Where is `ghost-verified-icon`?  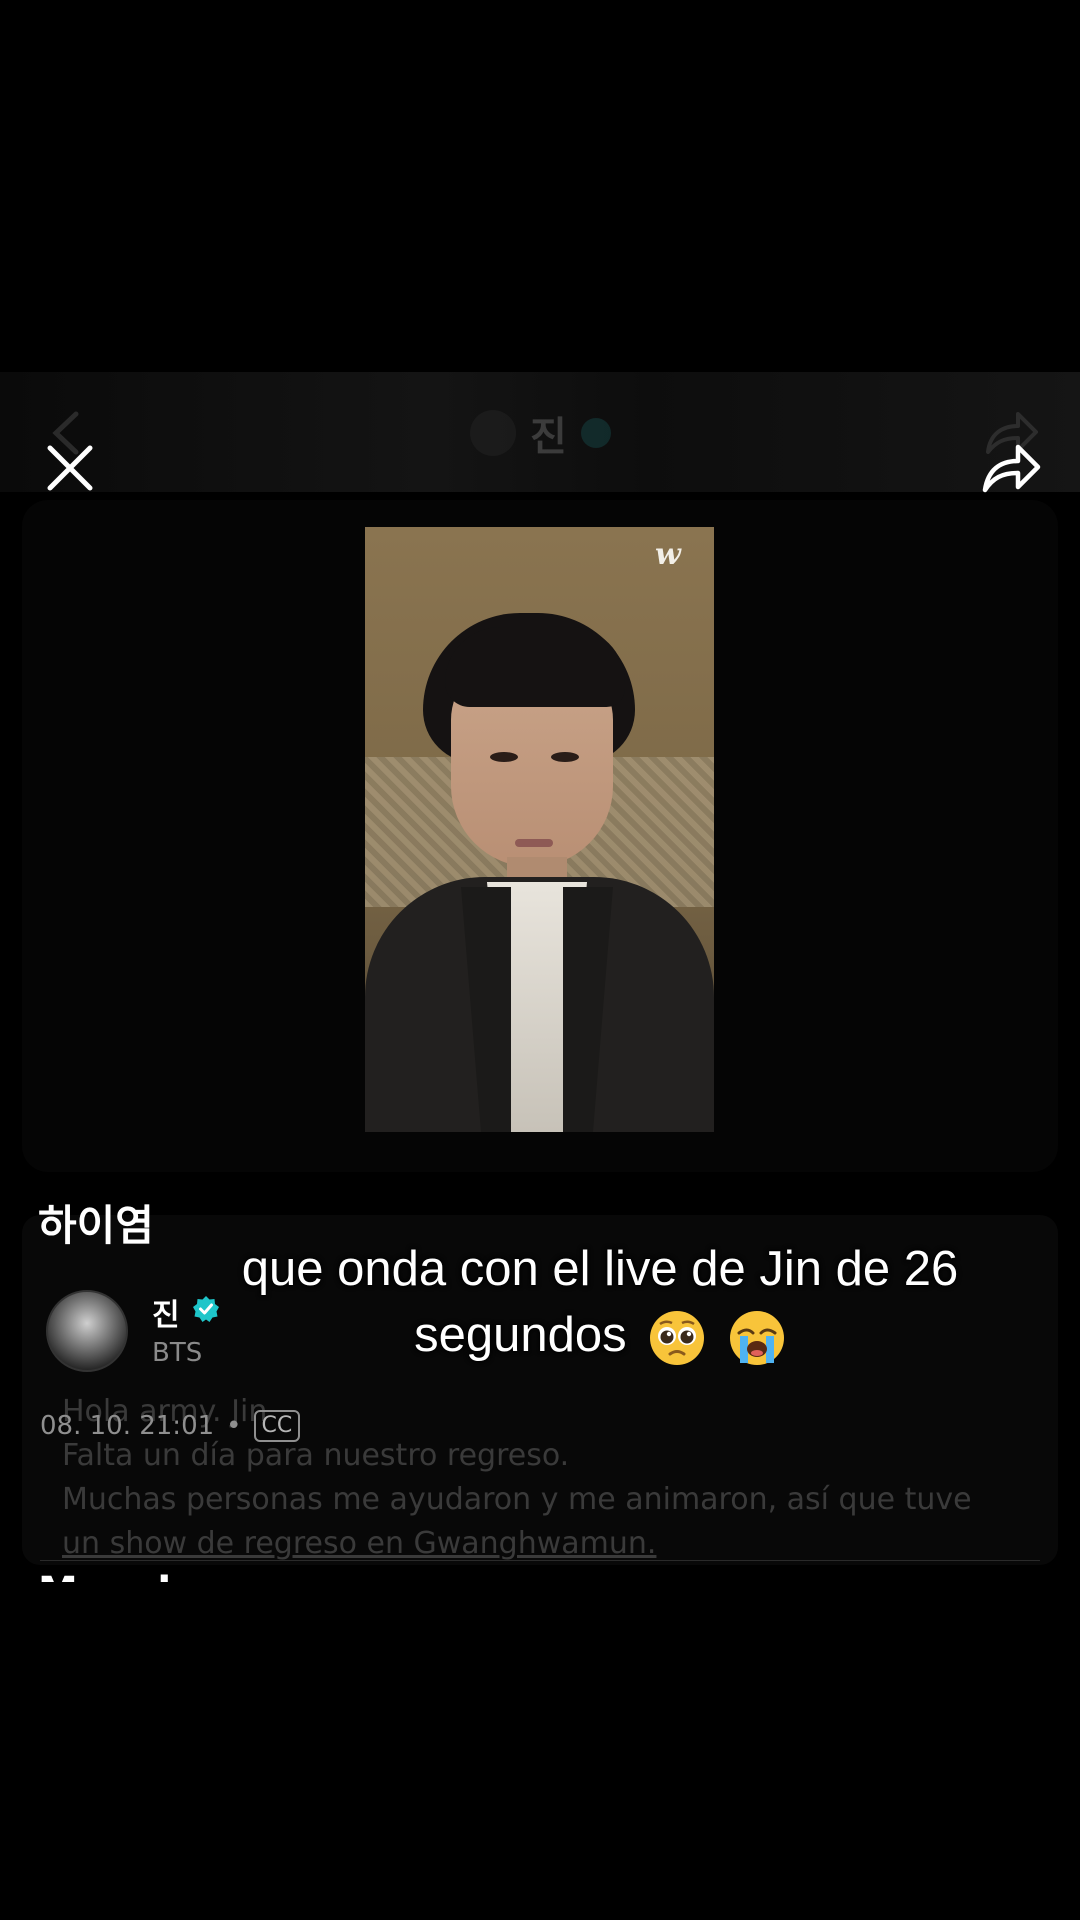 ghost-verified-icon is located at coordinates (595, 433).